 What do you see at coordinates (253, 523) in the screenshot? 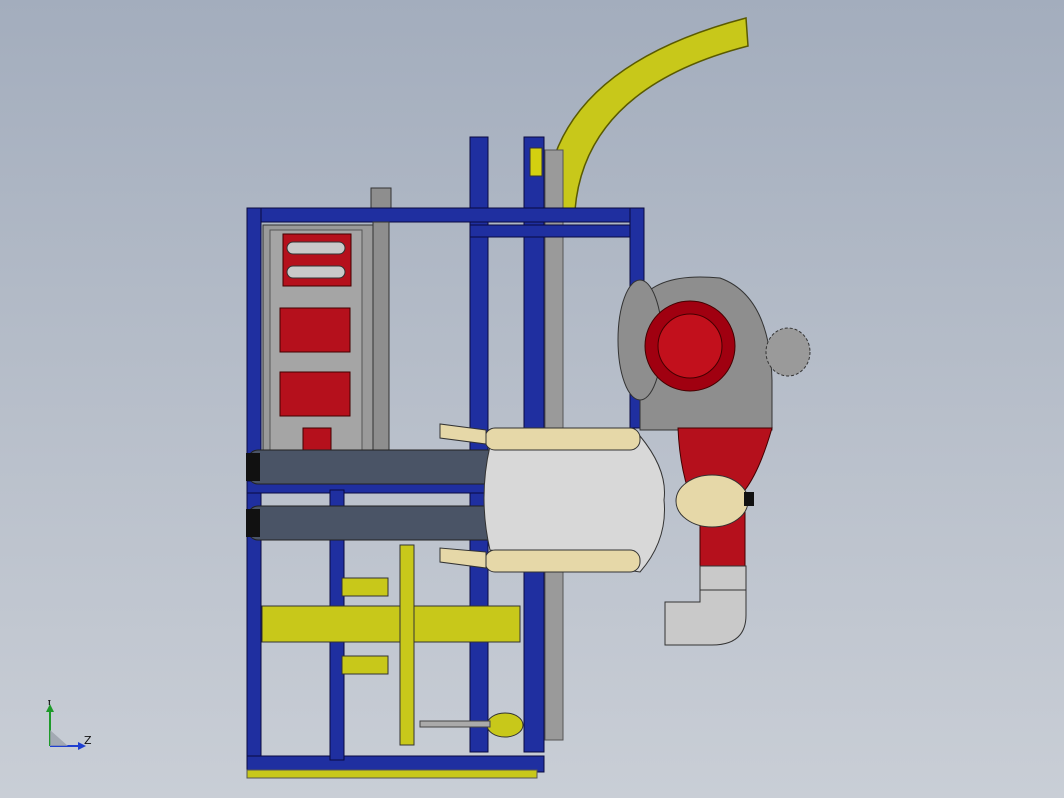
I see `foot-lower` at bounding box center [253, 523].